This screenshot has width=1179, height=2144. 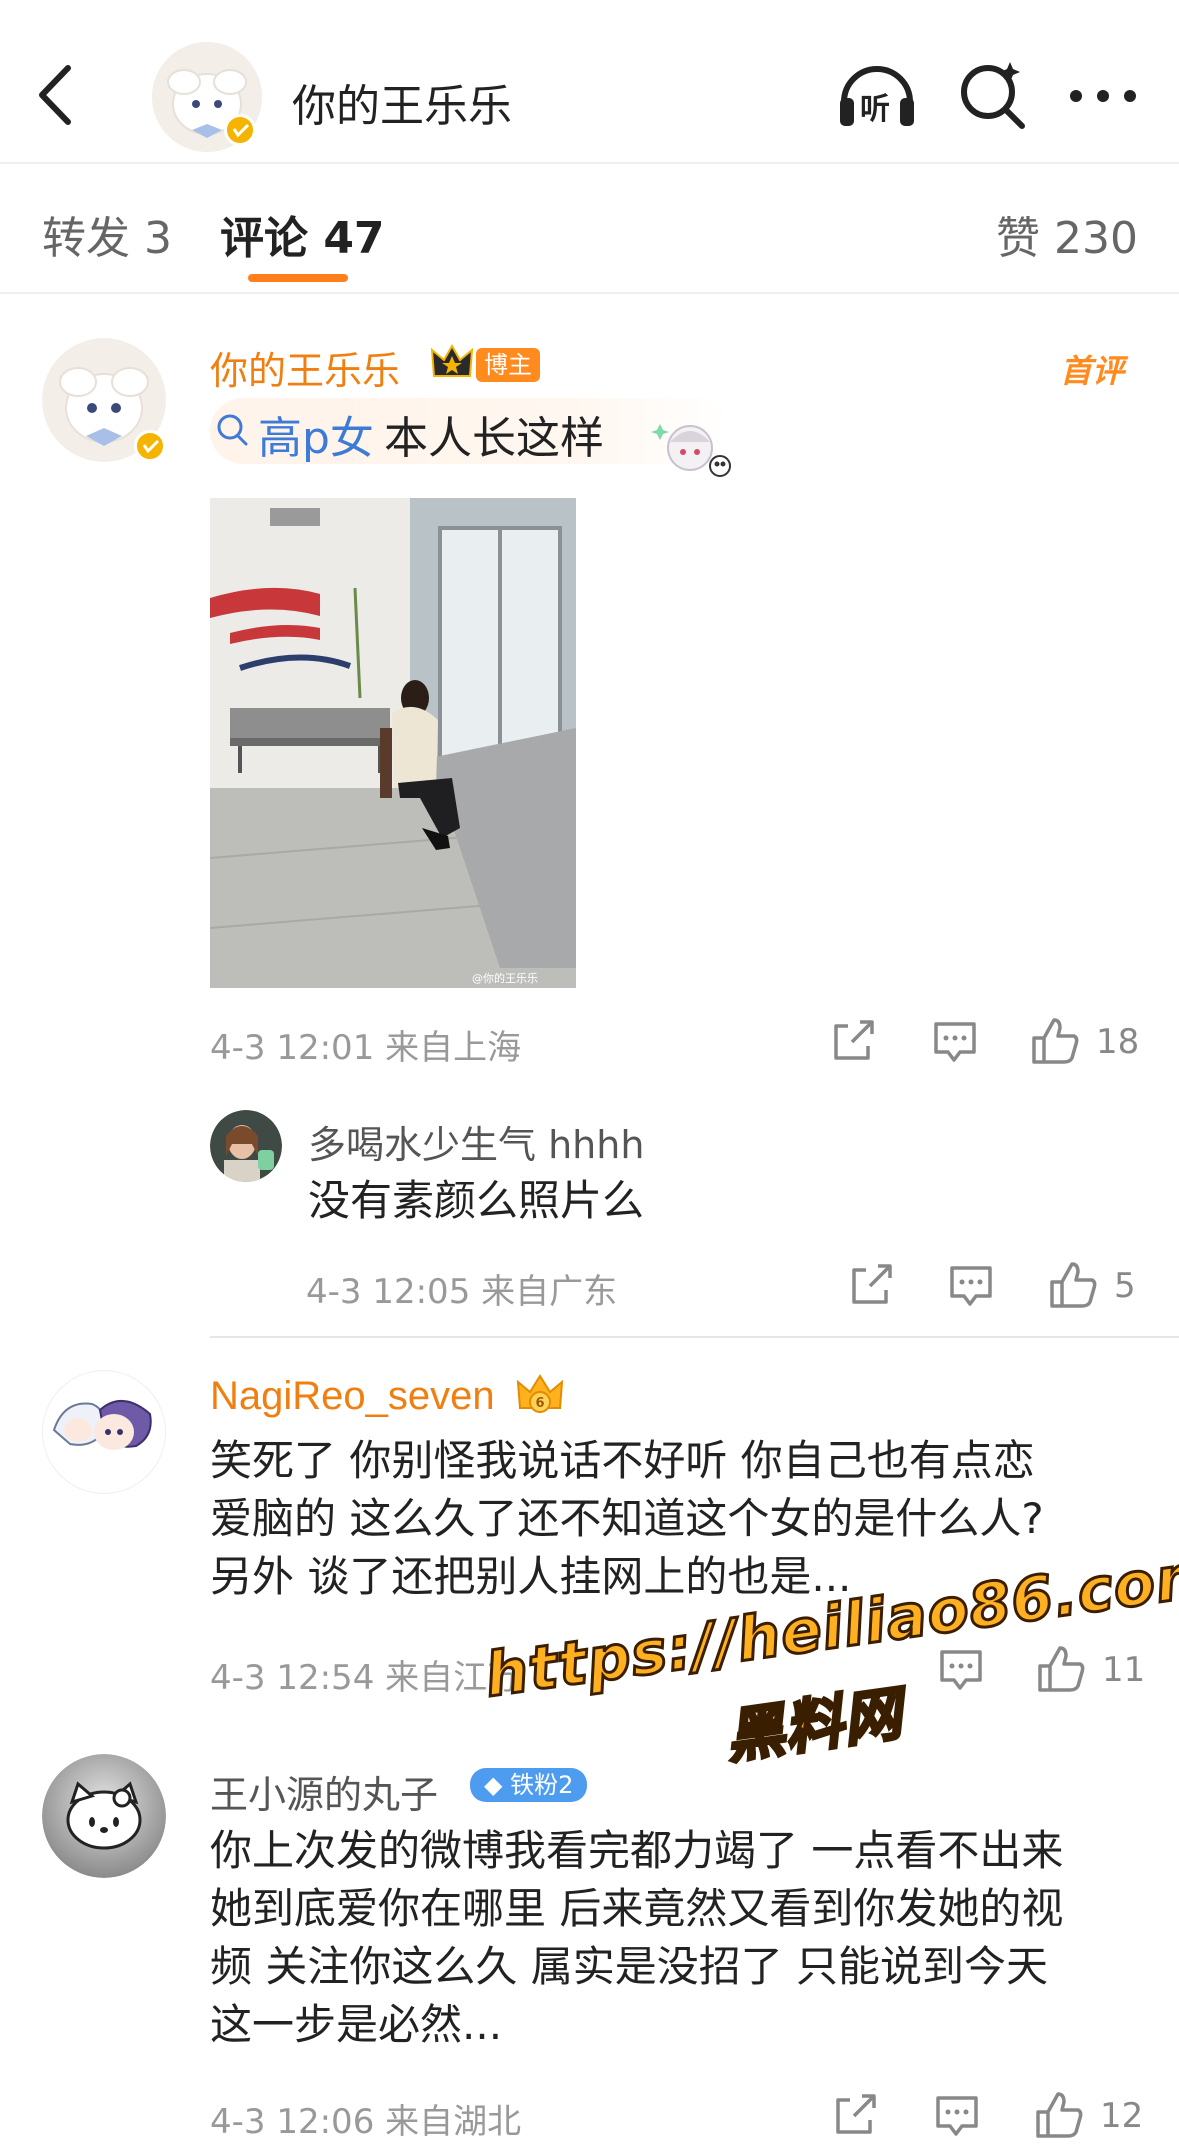 I want to click on tab-indicator, so click(x=298, y=278).